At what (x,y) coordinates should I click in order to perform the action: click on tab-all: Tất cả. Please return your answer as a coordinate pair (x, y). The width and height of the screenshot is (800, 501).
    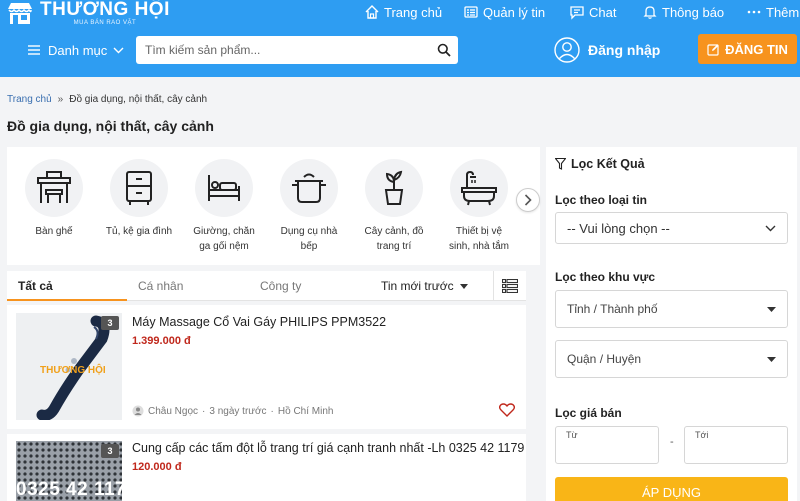
    Looking at the image, I should click on (67, 286).